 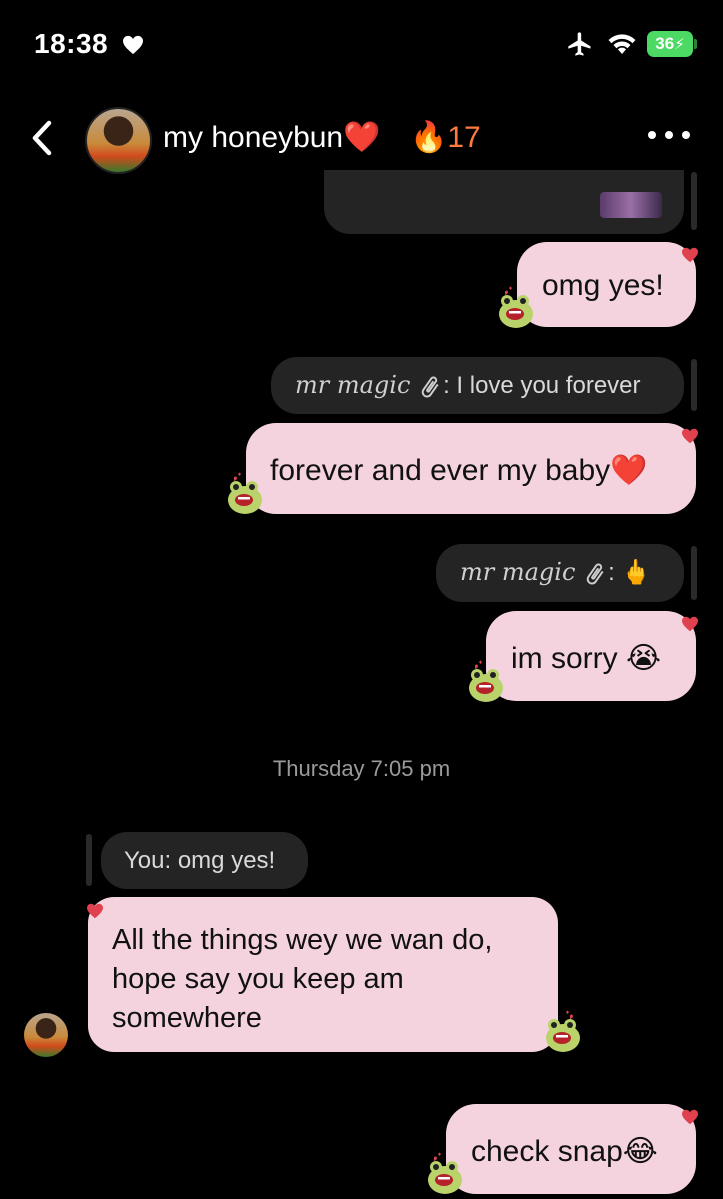 I want to click on message-text: check snap😂, so click(x=564, y=1151).